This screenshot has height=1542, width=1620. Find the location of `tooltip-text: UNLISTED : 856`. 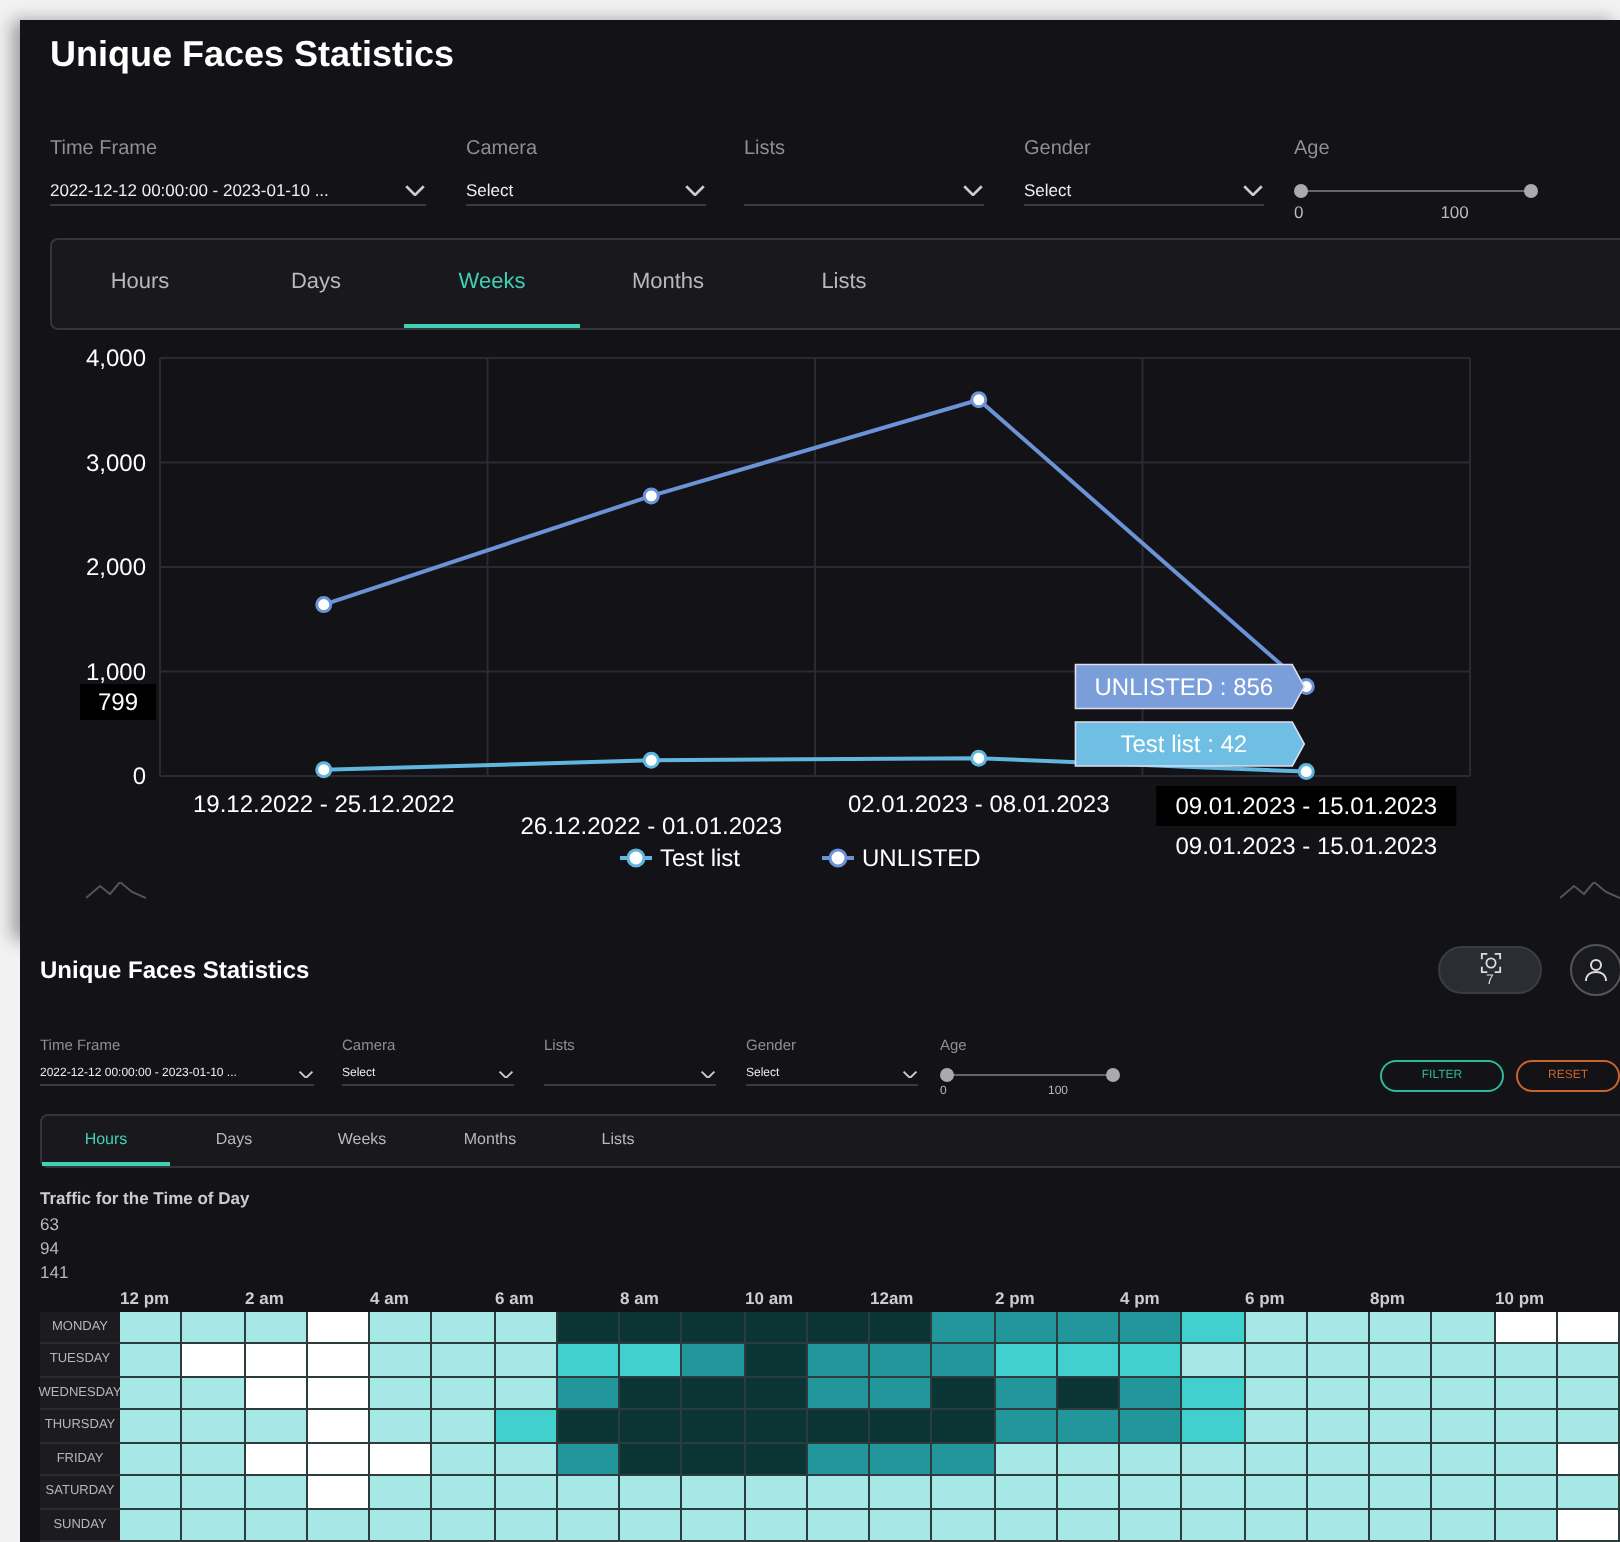

tooltip-text: UNLISTED : 856 is located at coordinates (1184, 686).